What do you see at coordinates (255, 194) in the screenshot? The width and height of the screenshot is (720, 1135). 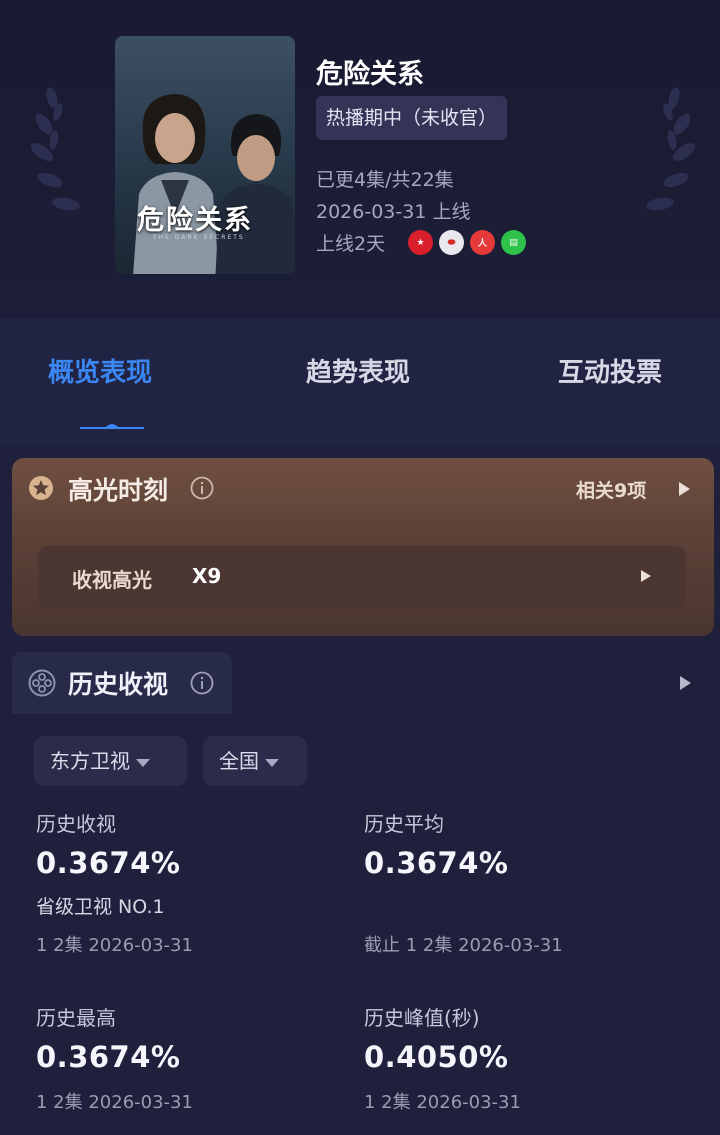 I see `poster-figure-man` at bounding box center [255, 194].